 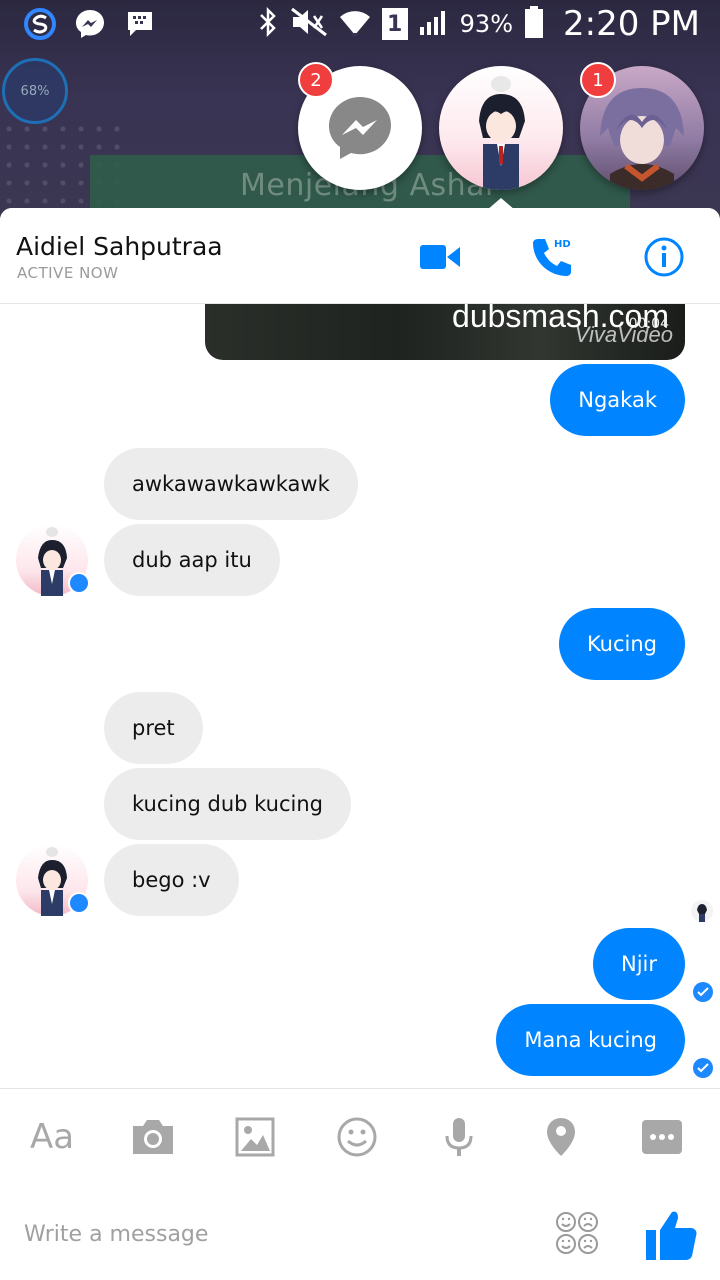 What do you see at coordinates (119, 246) in the screenshot?
I see `contact-name: Aidiel Sahputraa` at bounding box center [119, 246].